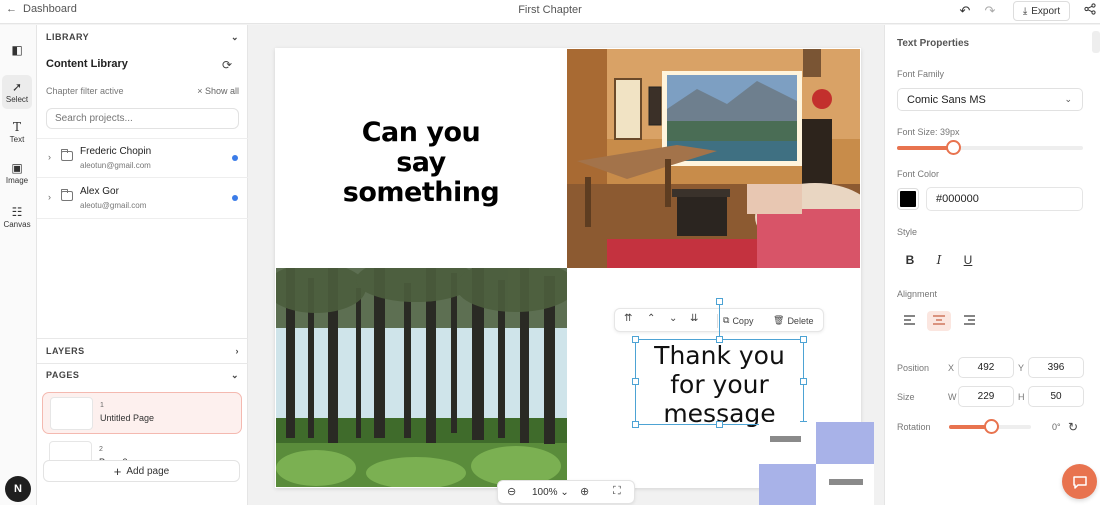  I want to click on export-button: ⤓ Export, so click(1041, 11).